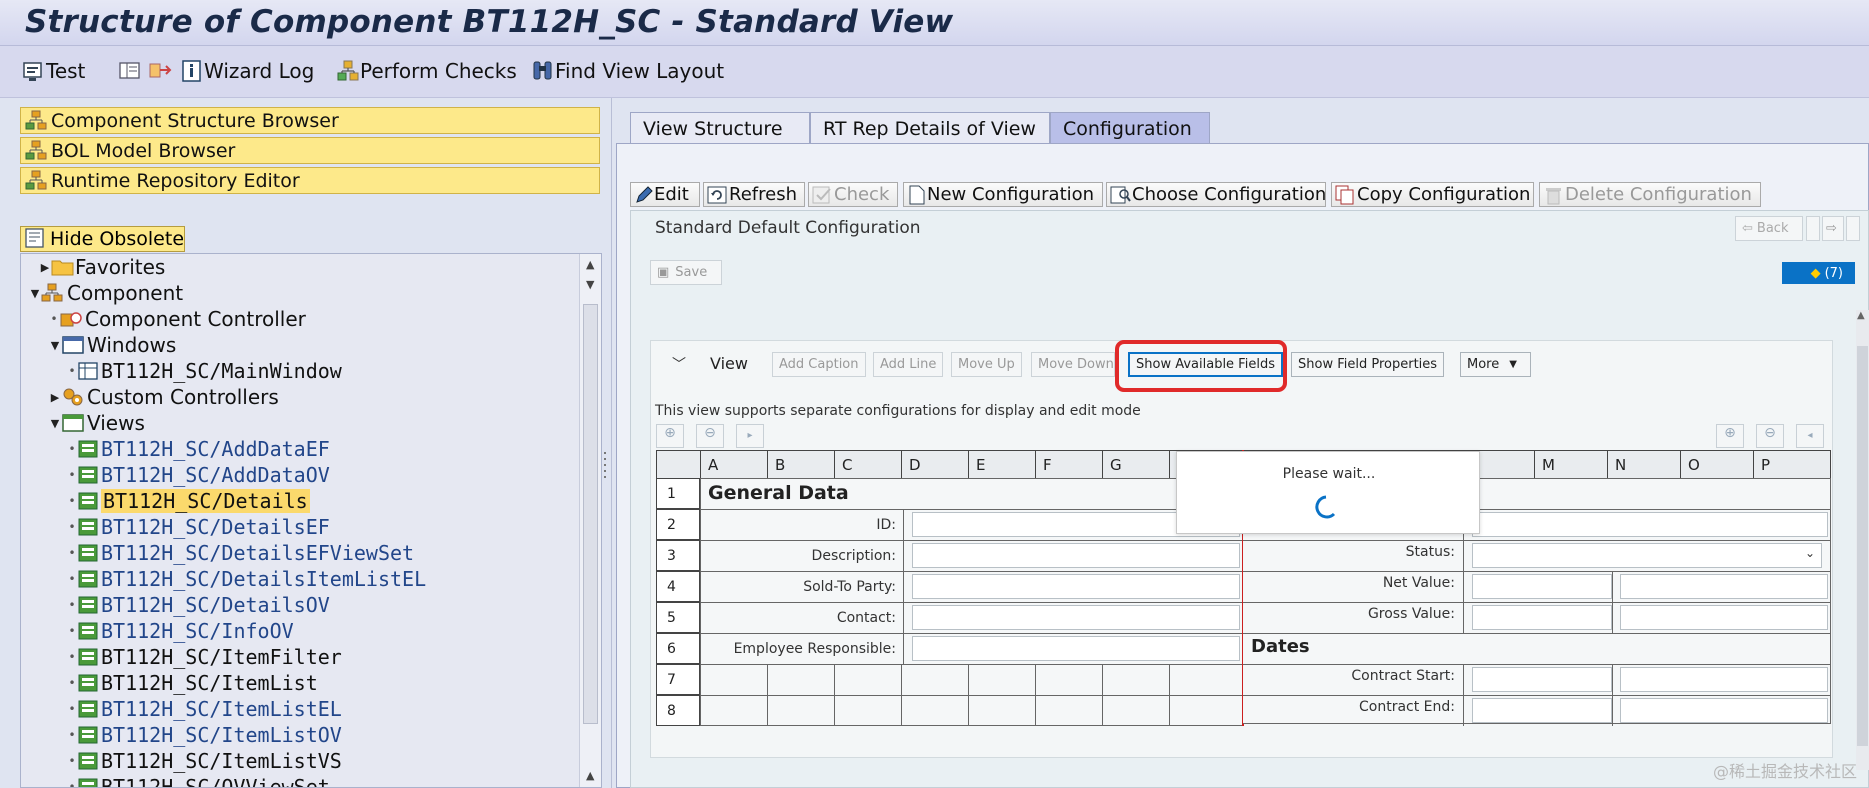  What do you see at coordinates (310, 150) in the screenshot?
I see `bol-model-browser-button: BOL Model Browser` at bounding box center [310, 150].